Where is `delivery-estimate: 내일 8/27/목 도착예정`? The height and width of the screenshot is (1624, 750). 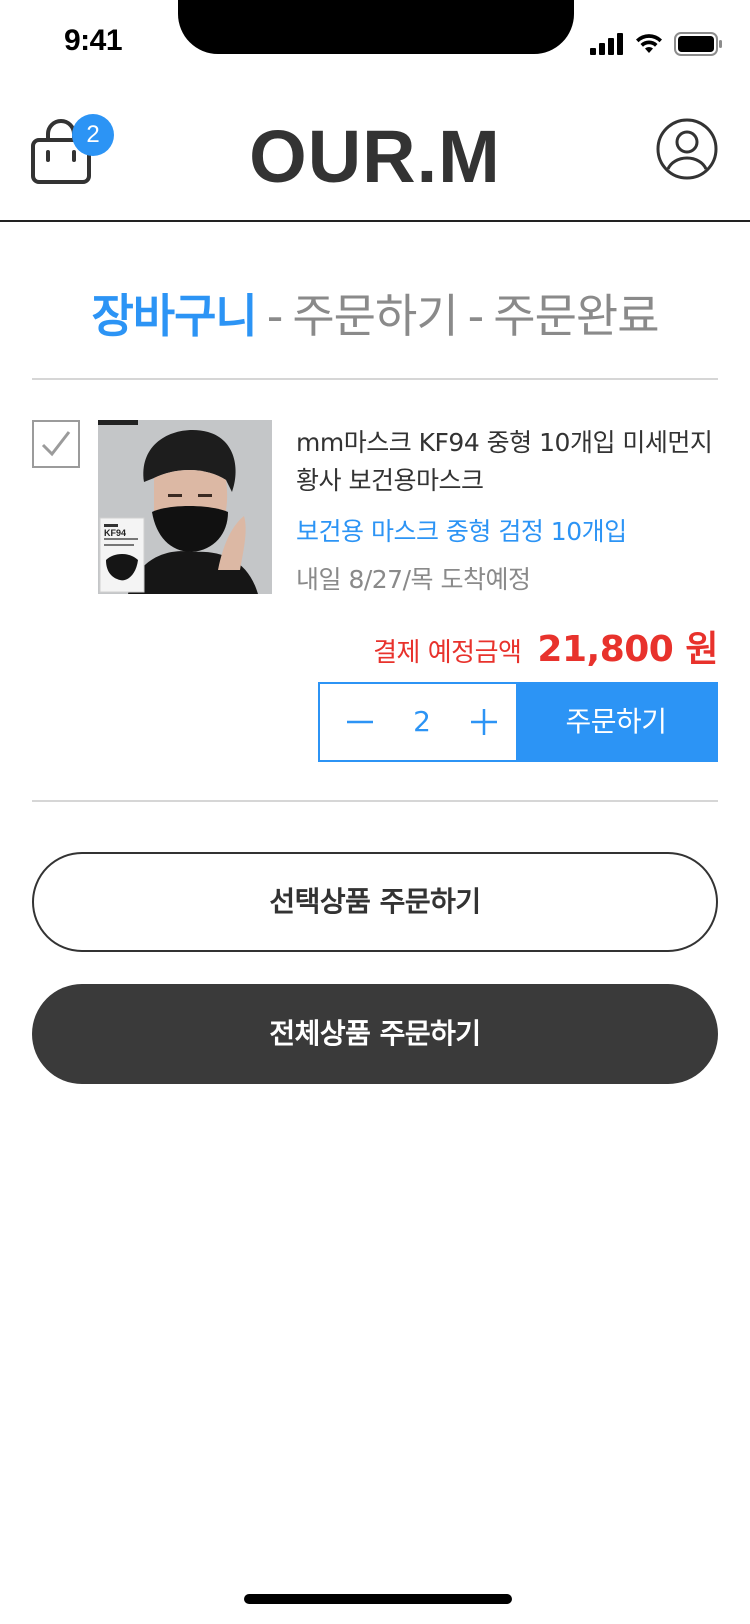 delivery-estimate: 내일 8/27/목 도착예정 is located at coordinates (413, 579).